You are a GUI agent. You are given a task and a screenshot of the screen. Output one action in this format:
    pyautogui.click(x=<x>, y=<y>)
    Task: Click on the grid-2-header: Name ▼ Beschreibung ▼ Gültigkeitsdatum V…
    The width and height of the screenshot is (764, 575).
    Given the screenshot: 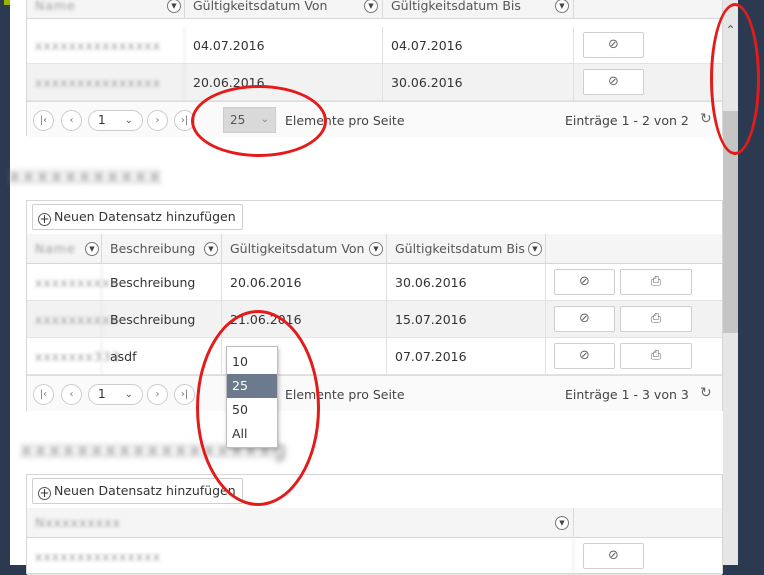 What is the action you would take?
    pyautogui.click(x=374, y=249)
    